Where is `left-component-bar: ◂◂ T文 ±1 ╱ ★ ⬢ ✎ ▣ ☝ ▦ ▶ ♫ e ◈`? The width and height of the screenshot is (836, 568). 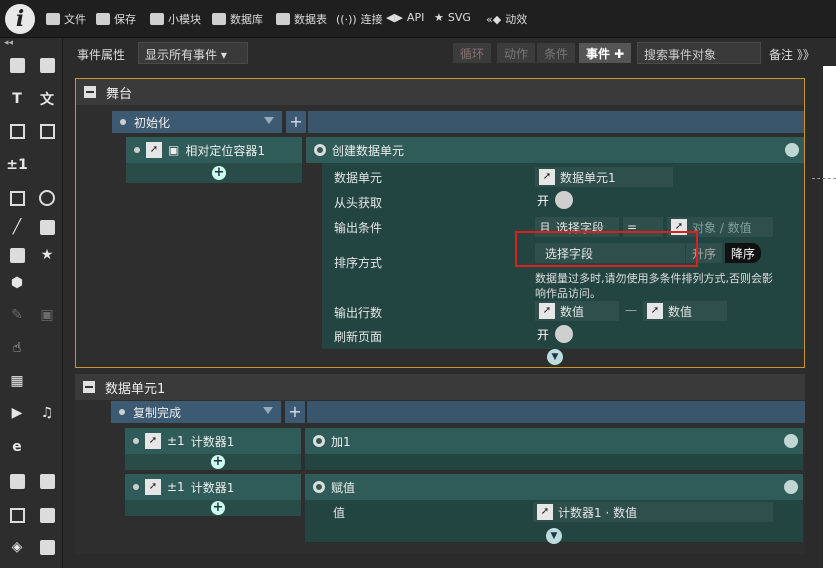 left-component-bar: ◂◂ T文 ±1 ╱ ★ ⬢ ✎ ▣ ☝ ▦ ▶ ♫ e ◈ is located at coordinates (31, 303).